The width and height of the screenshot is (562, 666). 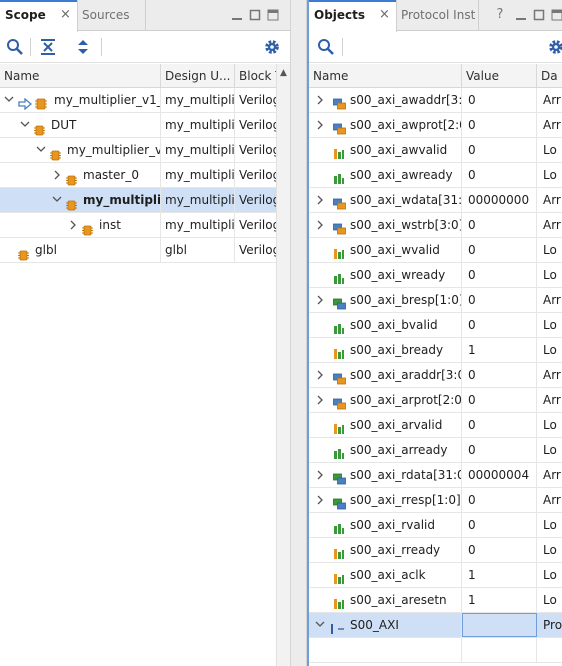 I want to click on tree-row: DUT my_multiplie Verilog, so click(x=145, y=125).